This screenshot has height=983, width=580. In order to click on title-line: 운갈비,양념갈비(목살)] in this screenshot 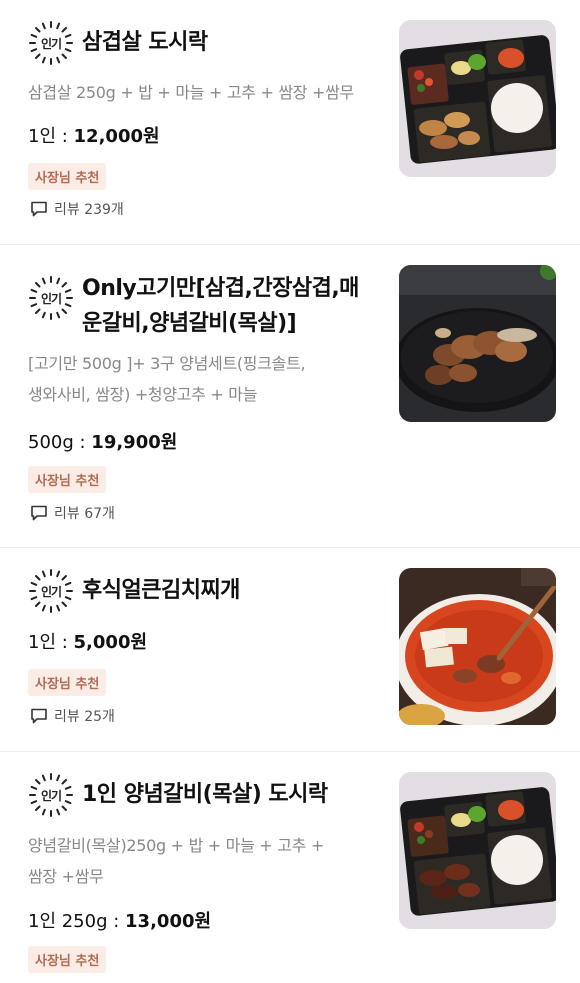, I will do `click(189, 323)`.